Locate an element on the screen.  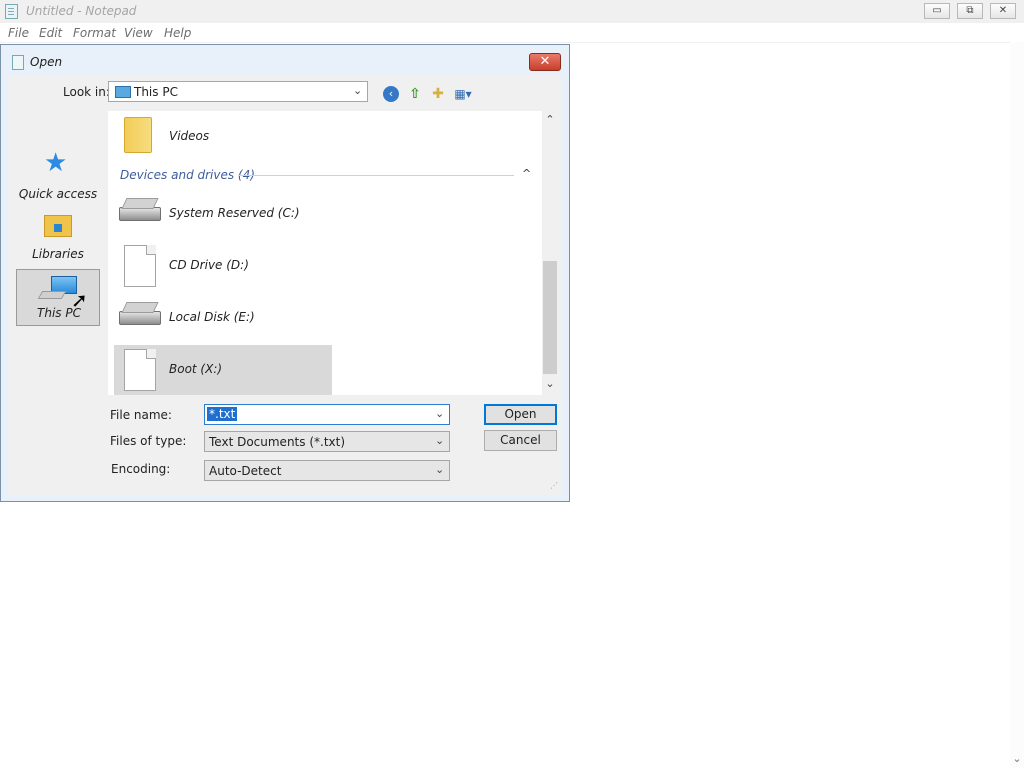
menu-edit: Edit is located at coordinates (50, 33).